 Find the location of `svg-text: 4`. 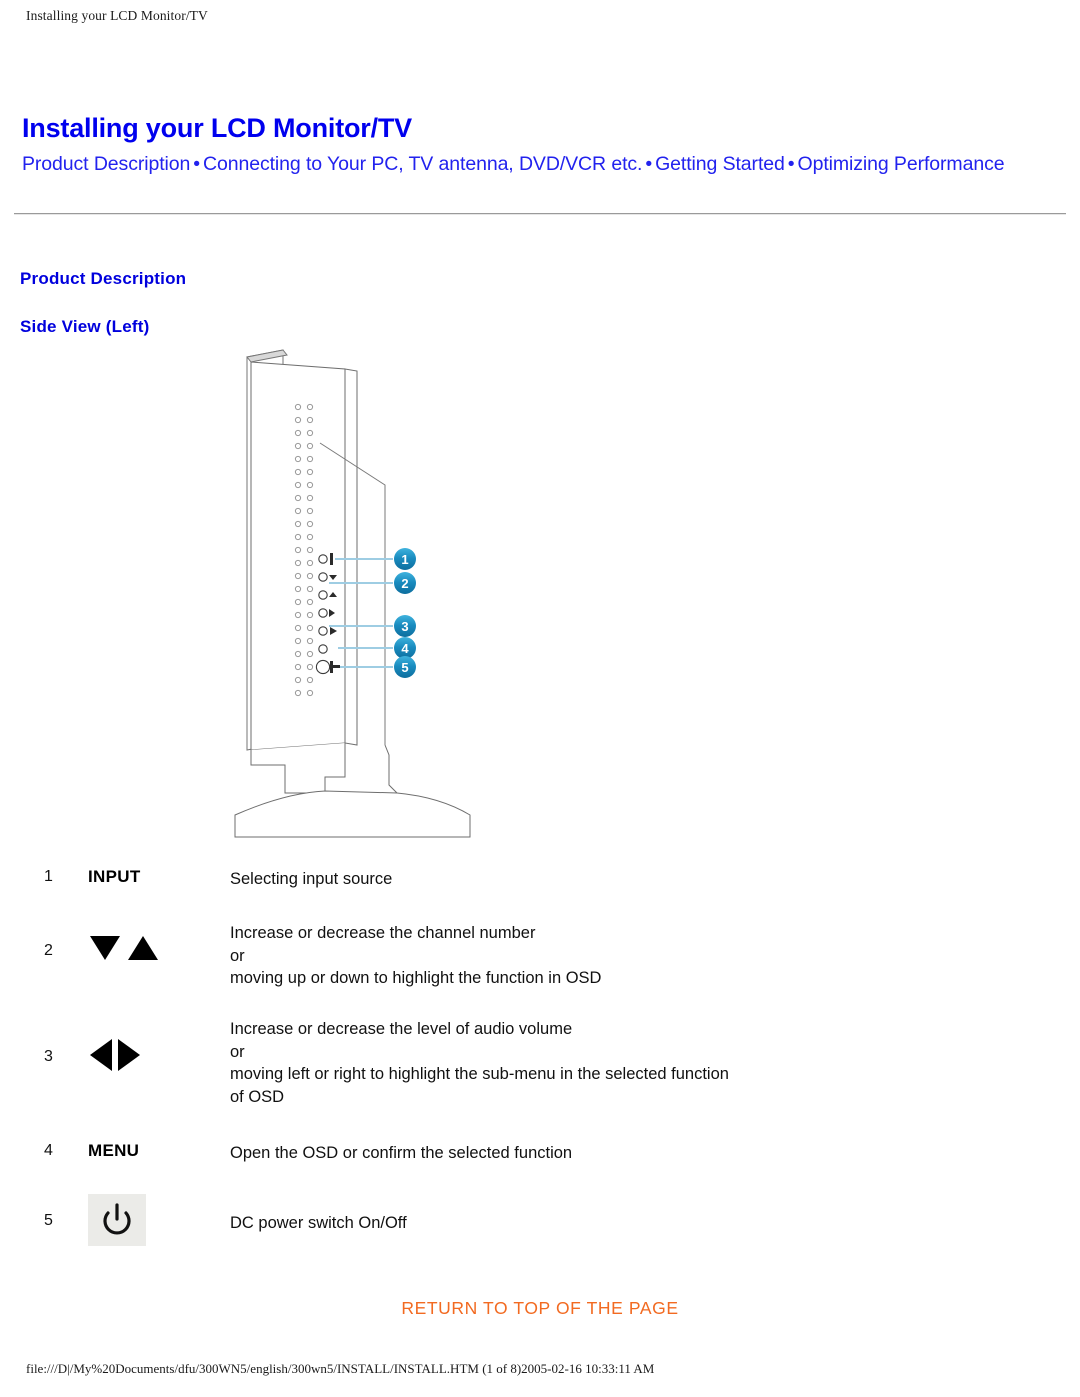

svg-text: 4 is located at coordinates (405, 648).